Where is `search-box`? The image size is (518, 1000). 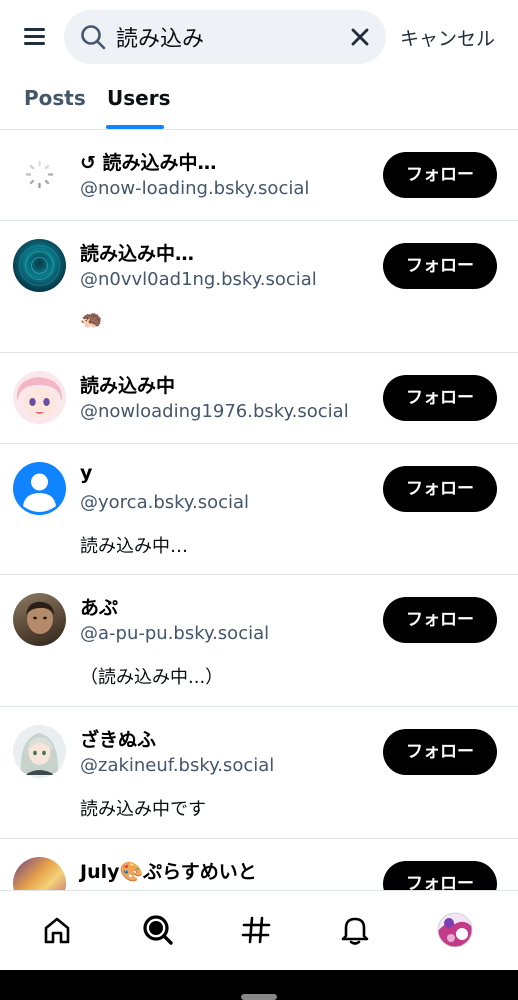
search-box is located at coordinates (225, 37).